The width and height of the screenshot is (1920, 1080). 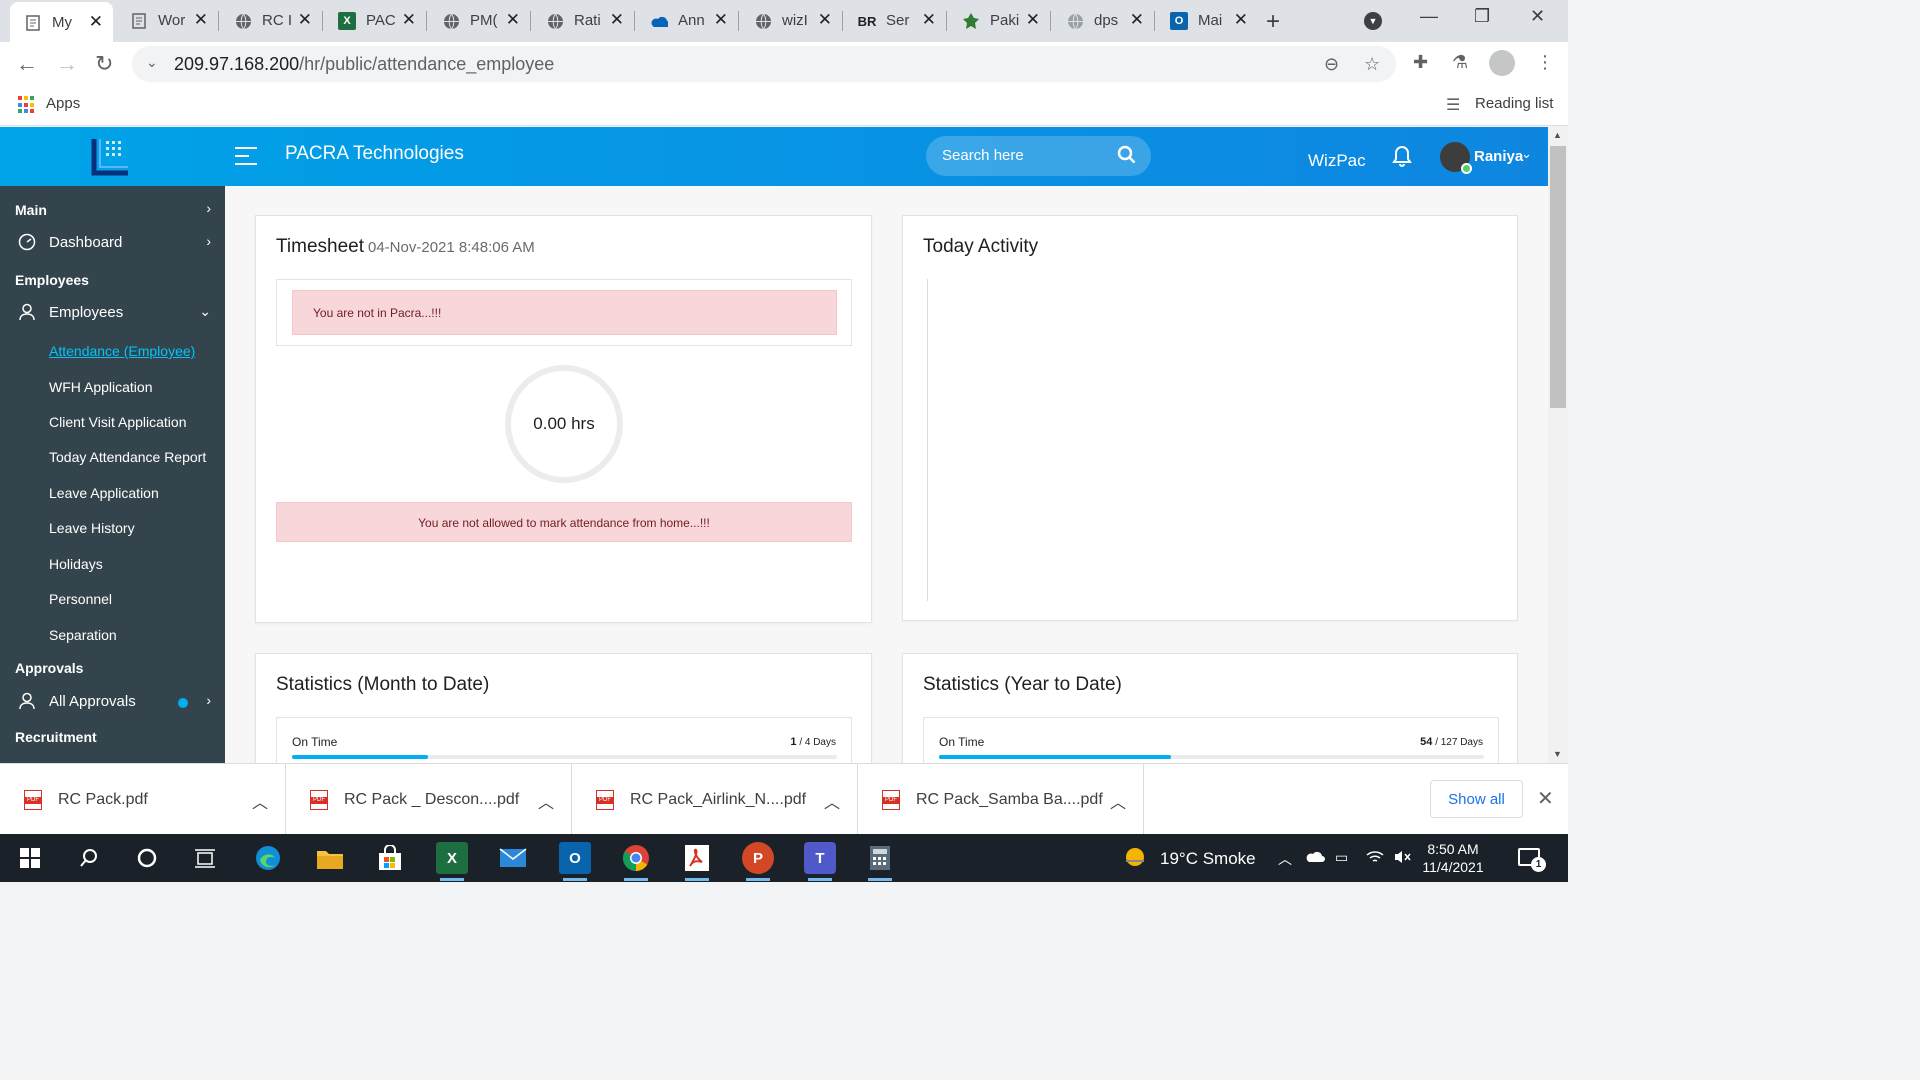 What do you see at coordinates (112, 314) in the screenshot?
I see `sidebar-item-employees: Employees ⌄` at bounding box center [112, 314].